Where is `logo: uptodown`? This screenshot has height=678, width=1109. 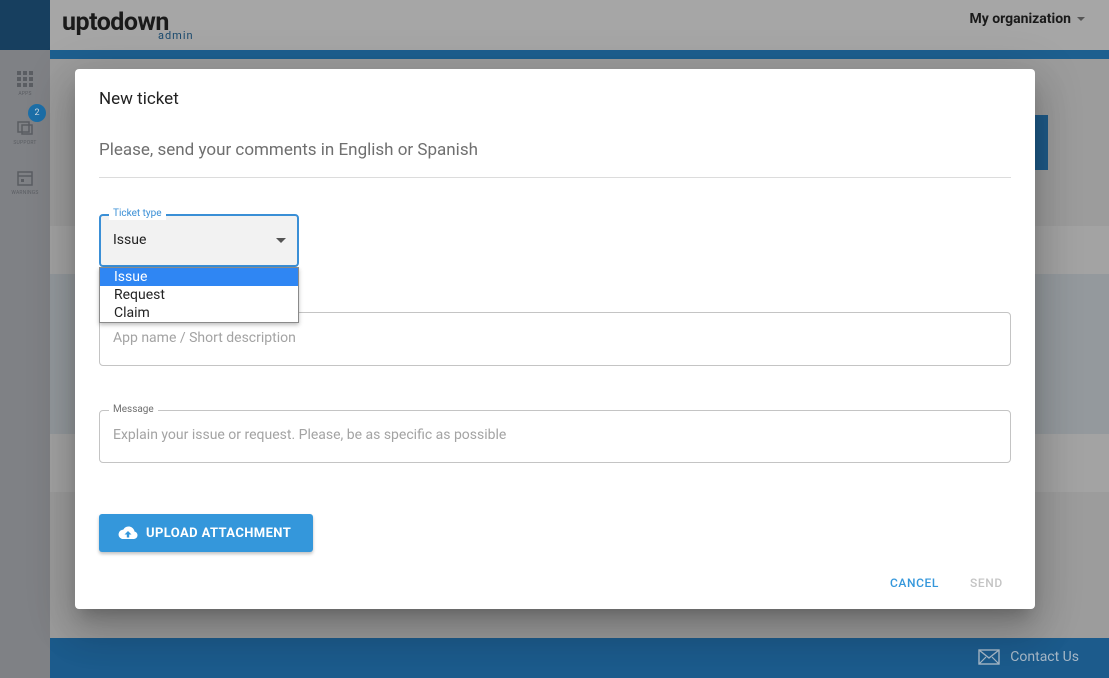
logo: uptodown is located at coordinates (115, 22).